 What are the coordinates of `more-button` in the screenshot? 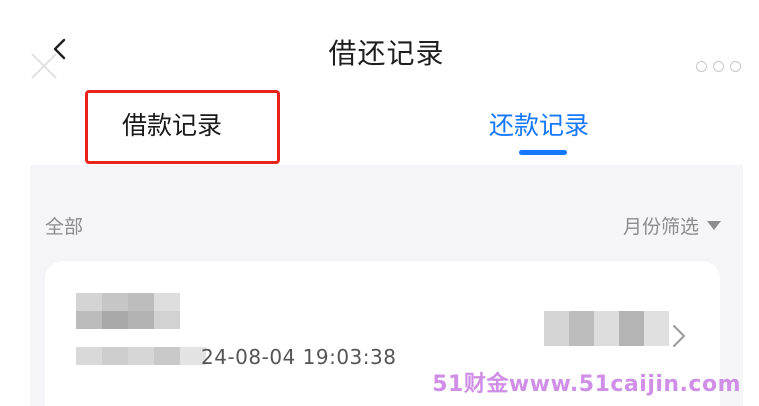 It's located at (715, 66).